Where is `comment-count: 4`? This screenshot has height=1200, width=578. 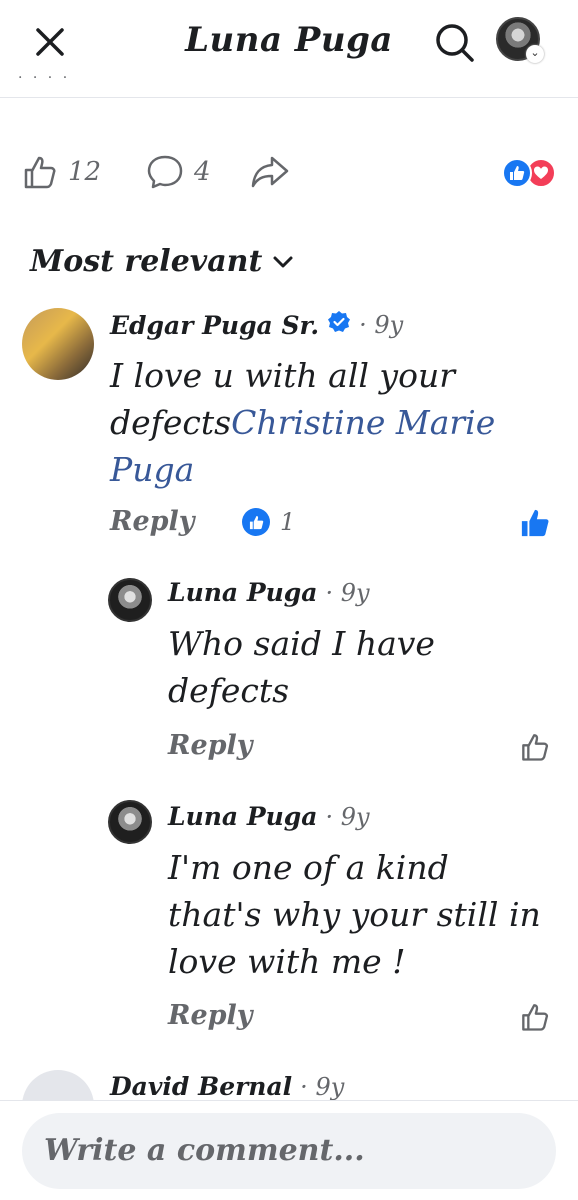 comment-count: 4 is located at coordinates (202, 172).